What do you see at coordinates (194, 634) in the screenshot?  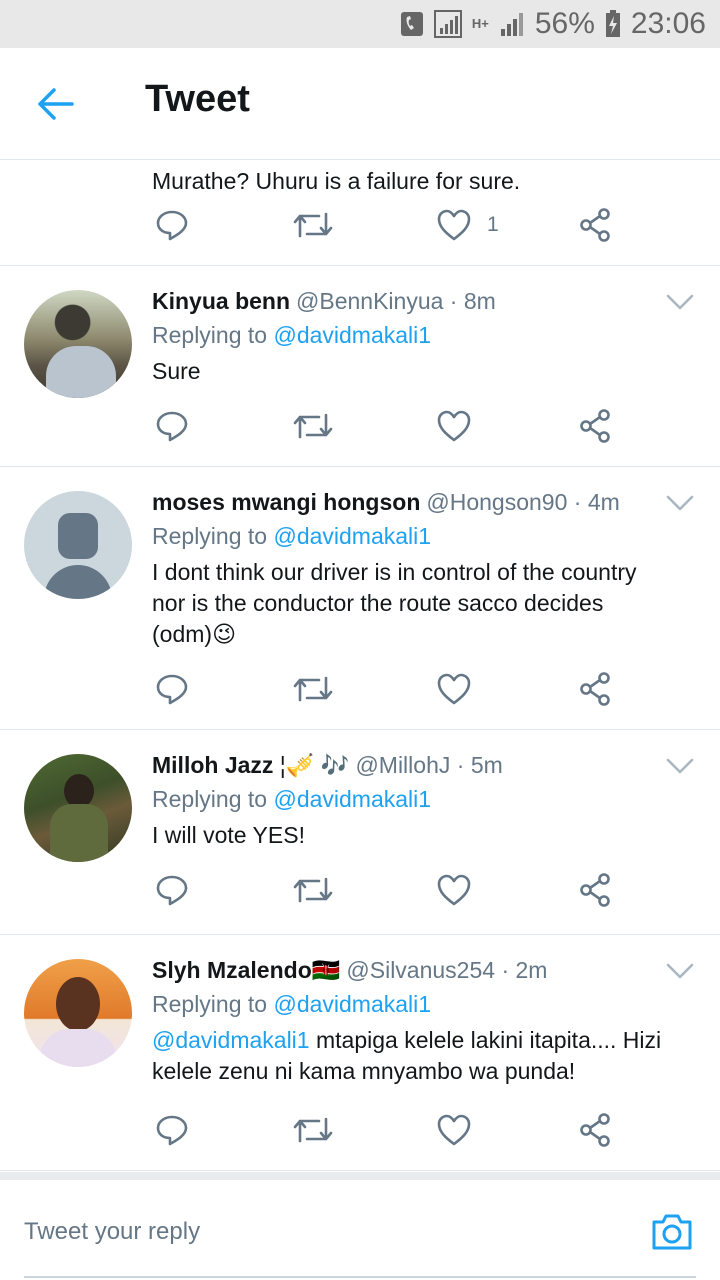 I see `tweet-text-line: (odm)😉` at bounding box center [194, 634].